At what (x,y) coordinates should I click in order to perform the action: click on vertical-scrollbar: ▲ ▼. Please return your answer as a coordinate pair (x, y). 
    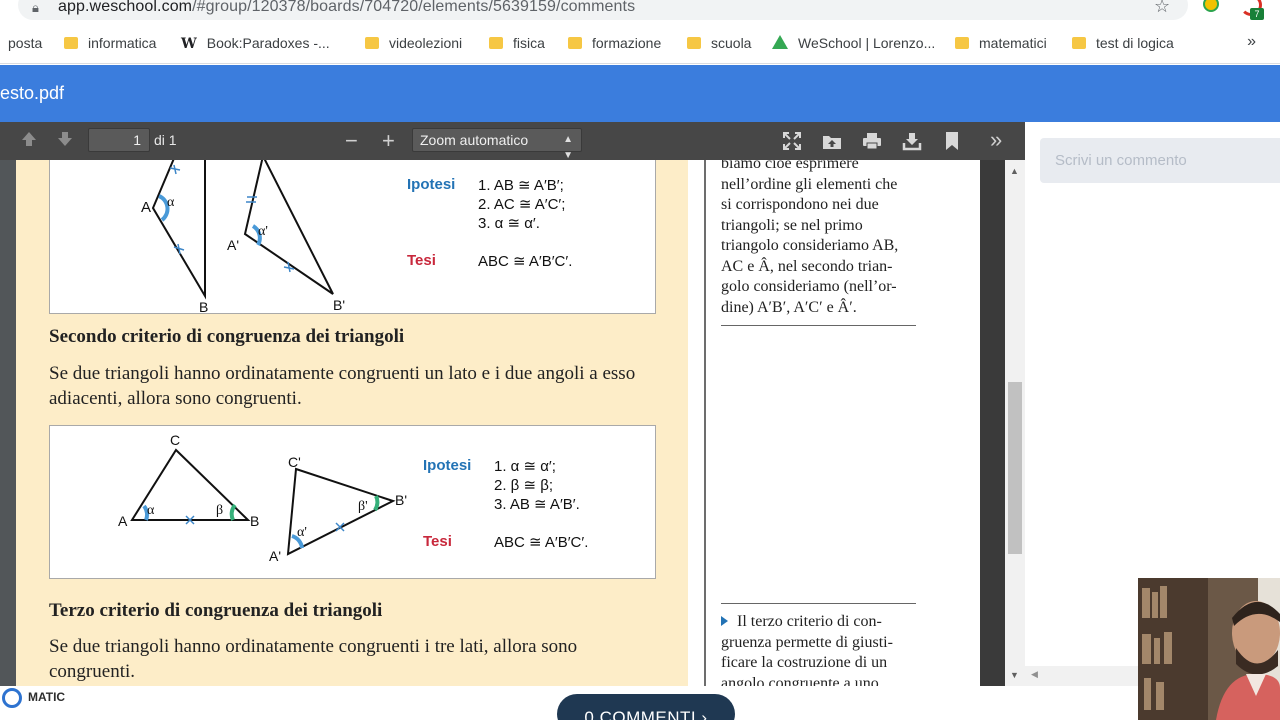
    Looking at the image, I should click on (1015, 423).